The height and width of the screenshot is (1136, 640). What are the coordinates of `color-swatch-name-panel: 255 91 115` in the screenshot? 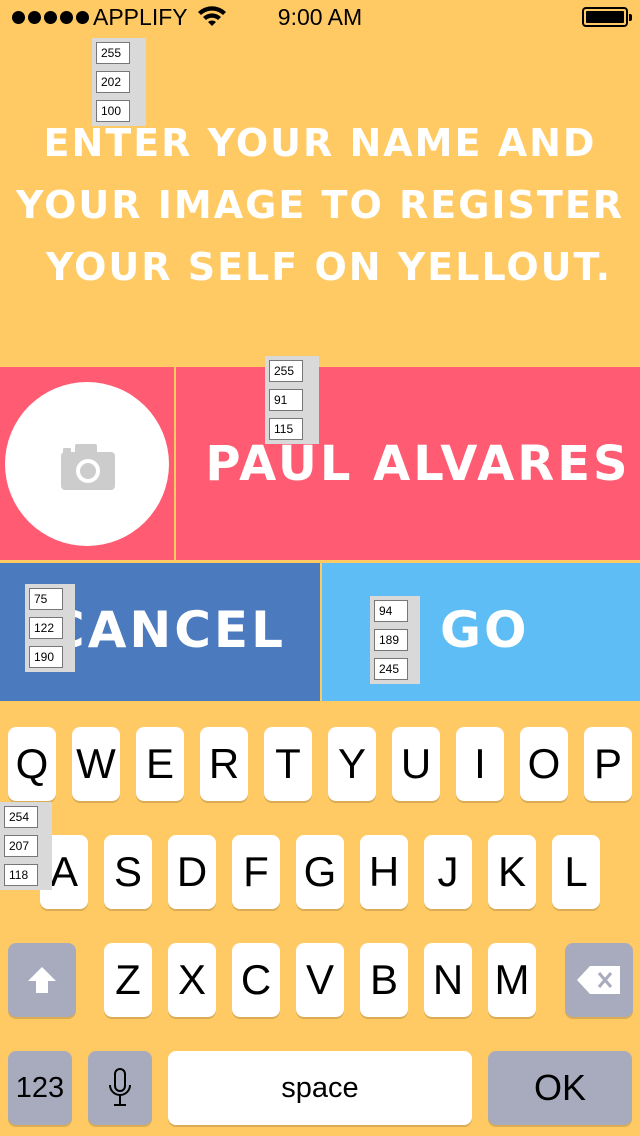 It's located at (292, 400).